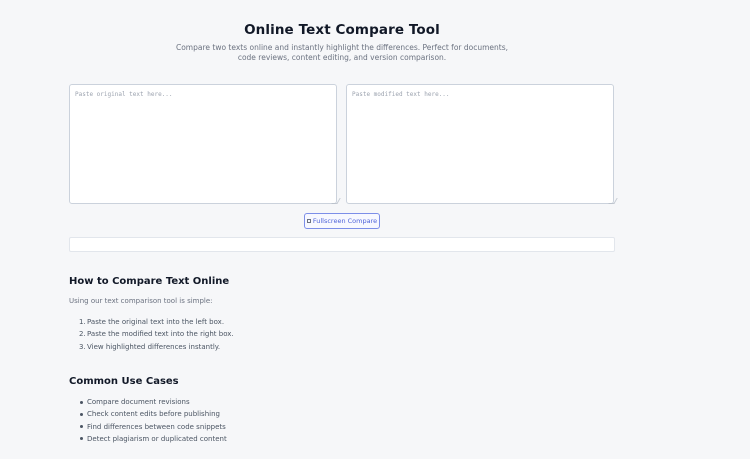  I want to click on list-item: Find differences between code snippets, so click(148, 428).